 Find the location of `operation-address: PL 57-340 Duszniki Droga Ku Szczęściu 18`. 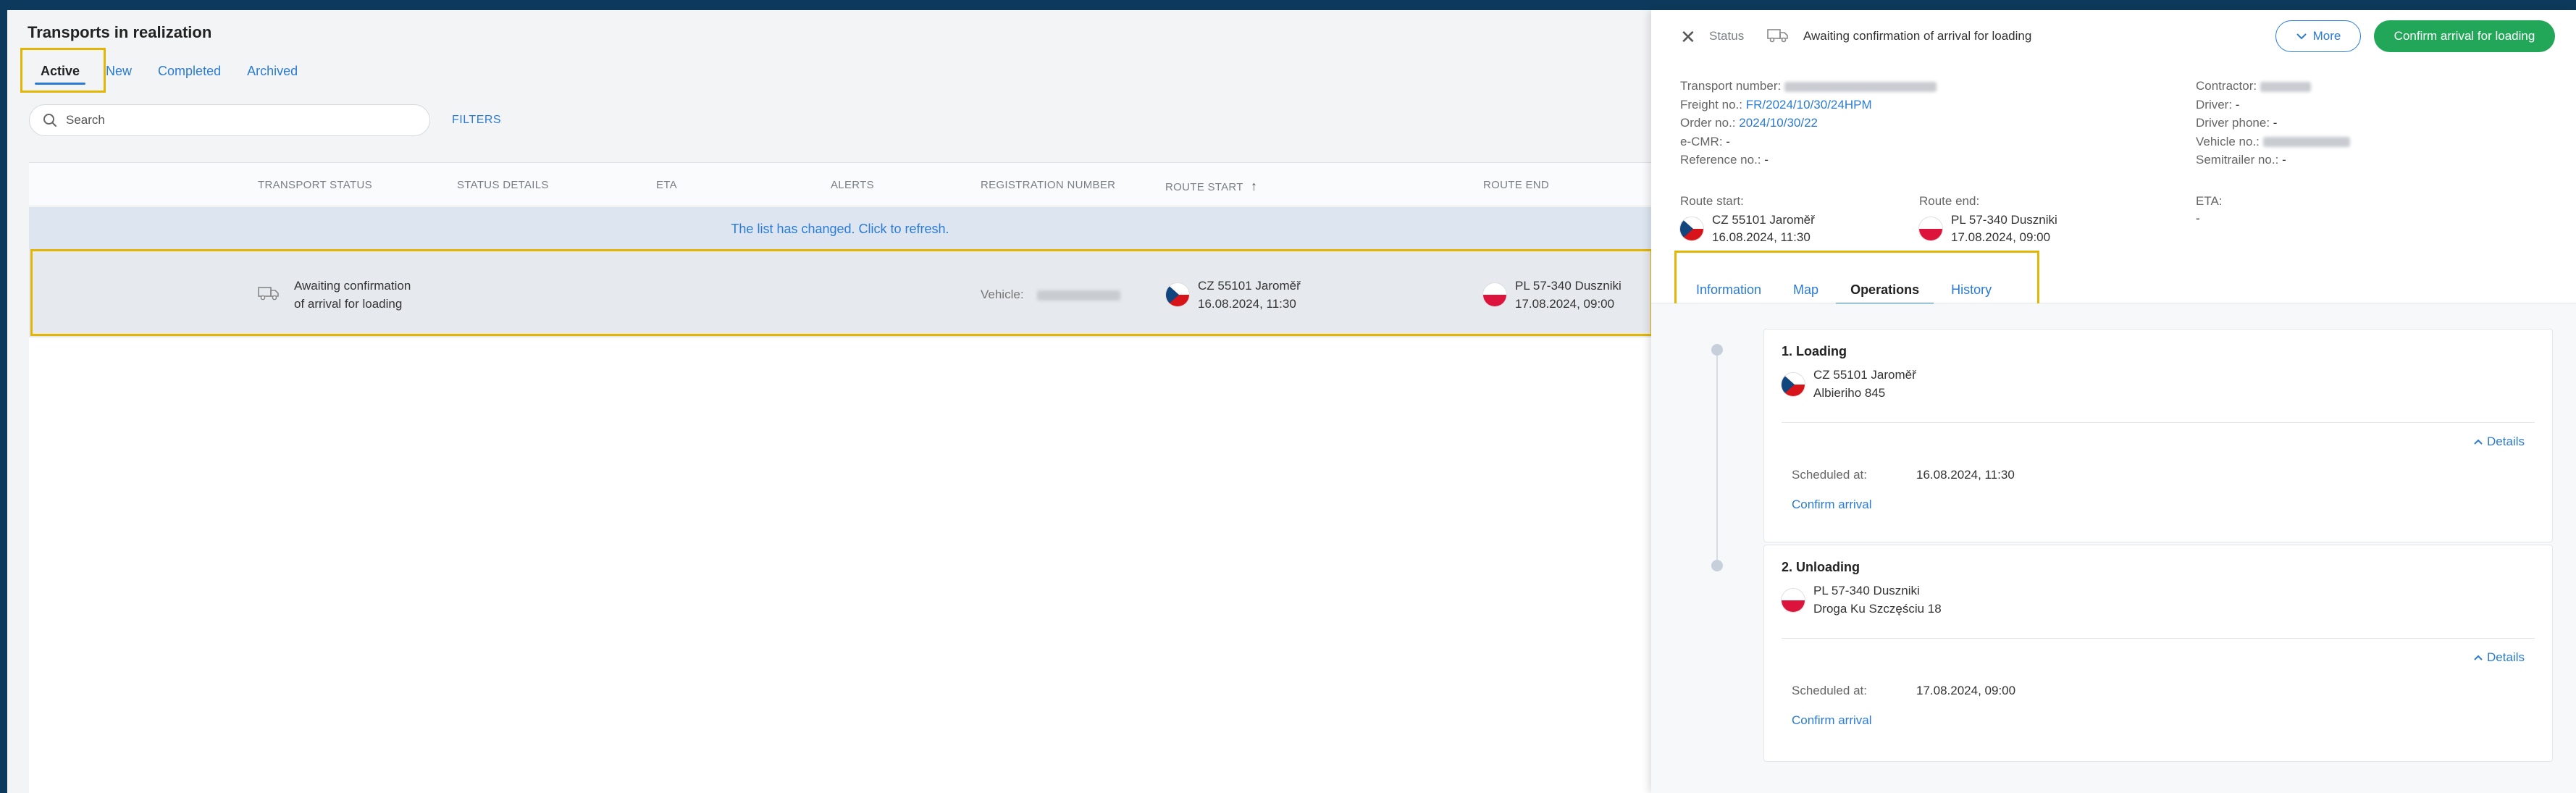

operation-address: PL 57-340 Duszniki Droga Ku Szczęściu 18 is located at coordinates (1862, 600).